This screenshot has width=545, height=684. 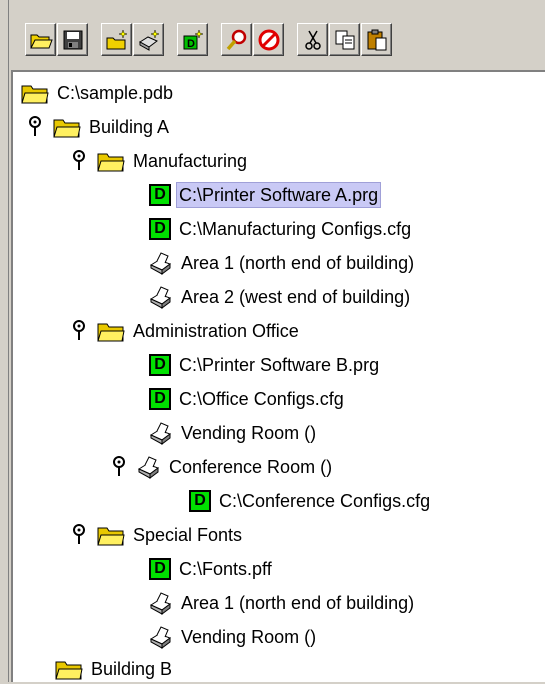 What do you see at coordinates (4, 341) in the screenshot?
I see `window-left-edge` at bounding box center [4, 341].